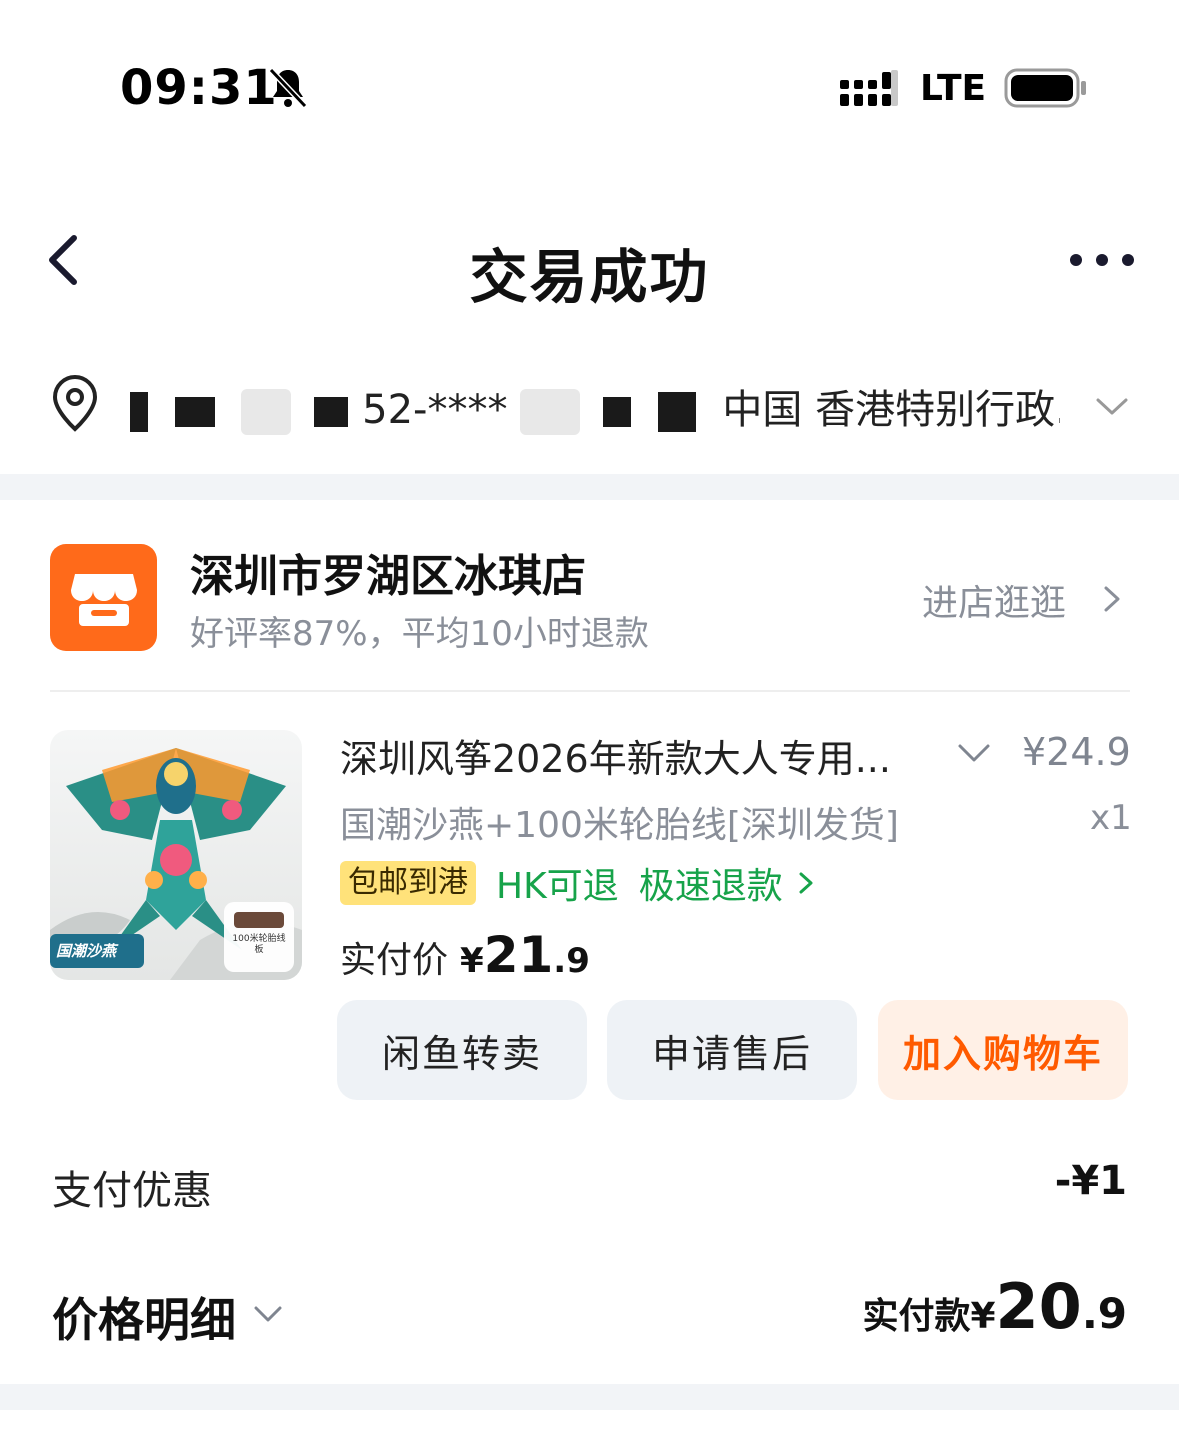 Image resolution: width=1179 pixels, height=1454 pixels. What do you see at coordinates (419, 634) in the screenshot?
I see `shop-description: 好评率87%，平均10小时退款` at bounding box center [419, 634].